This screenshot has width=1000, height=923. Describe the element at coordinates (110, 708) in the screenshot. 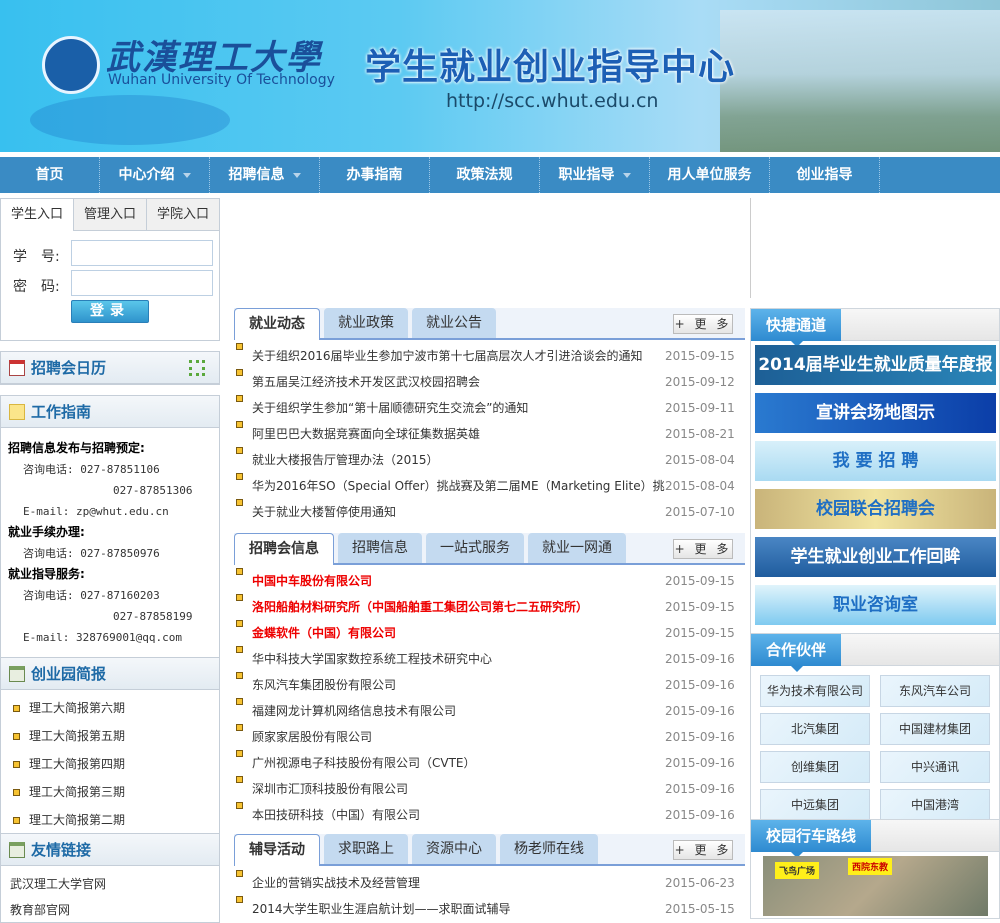

I see `list-item: 理工大简报第六期` at that location.